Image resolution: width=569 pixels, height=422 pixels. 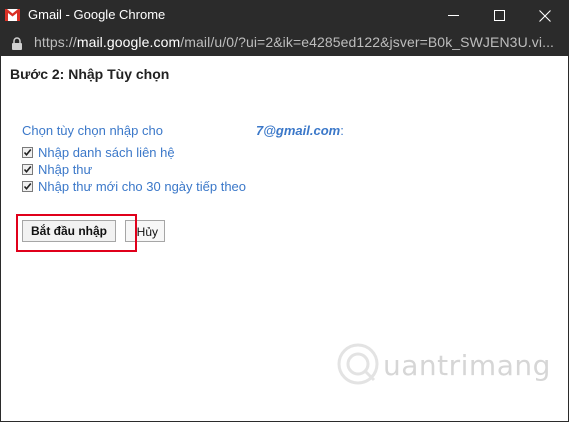 What do you see at coordinates (97, 14) in the screenshot?
I see `window-title: Gmail - Google Chrome` at bounding box center [97, 14].